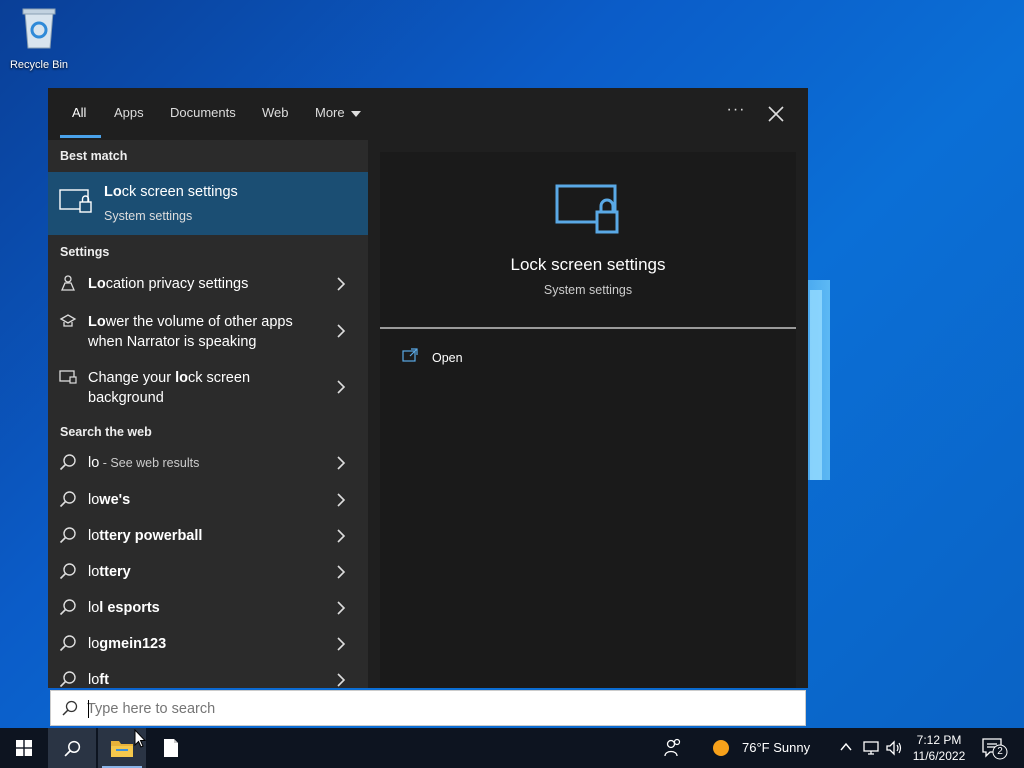  What do you see at coordinates (673, 748) in the screenshot?
I see `people-icon` at bounding box center [673, 748].